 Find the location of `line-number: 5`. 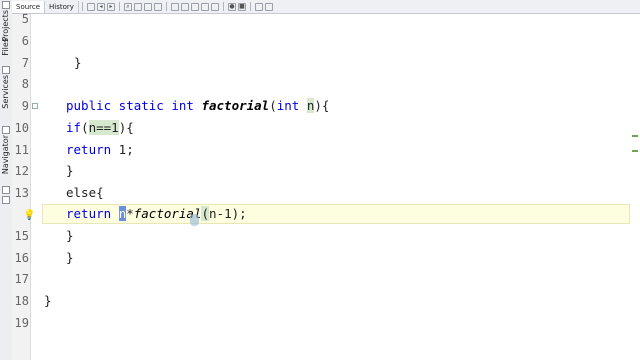

line-number: 5 is located at coordinates (25, 19).